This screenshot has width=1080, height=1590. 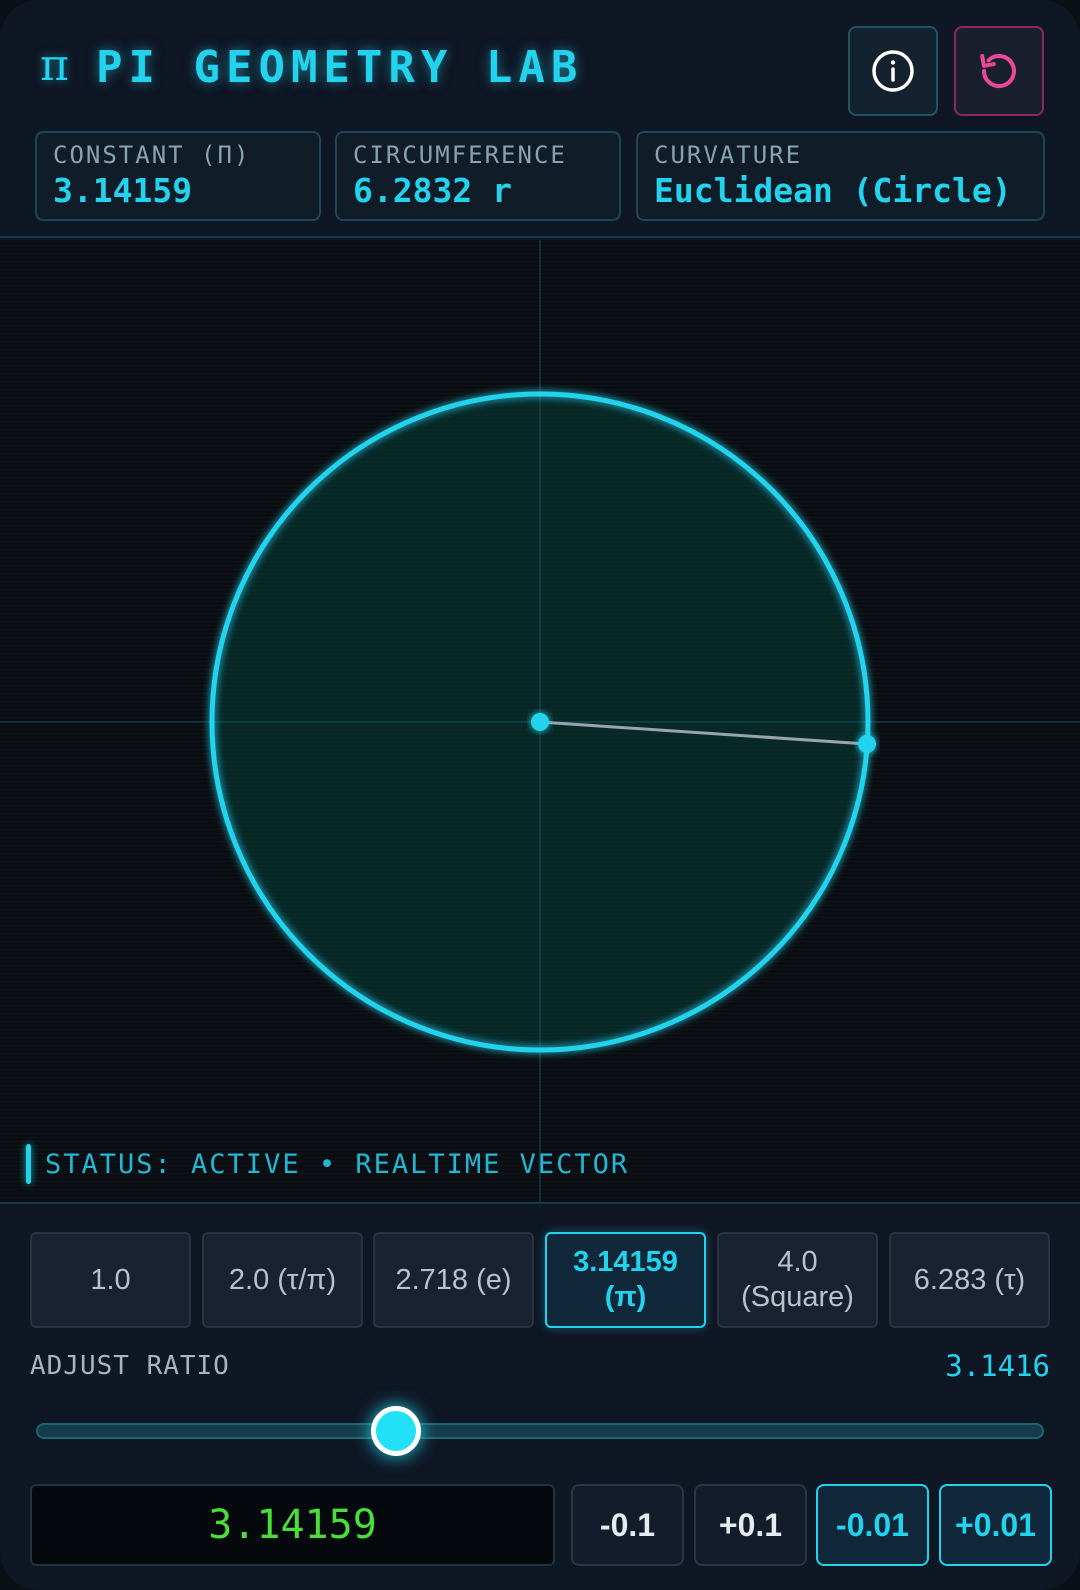 I want to click on center-point, so click(x=540, y=722).